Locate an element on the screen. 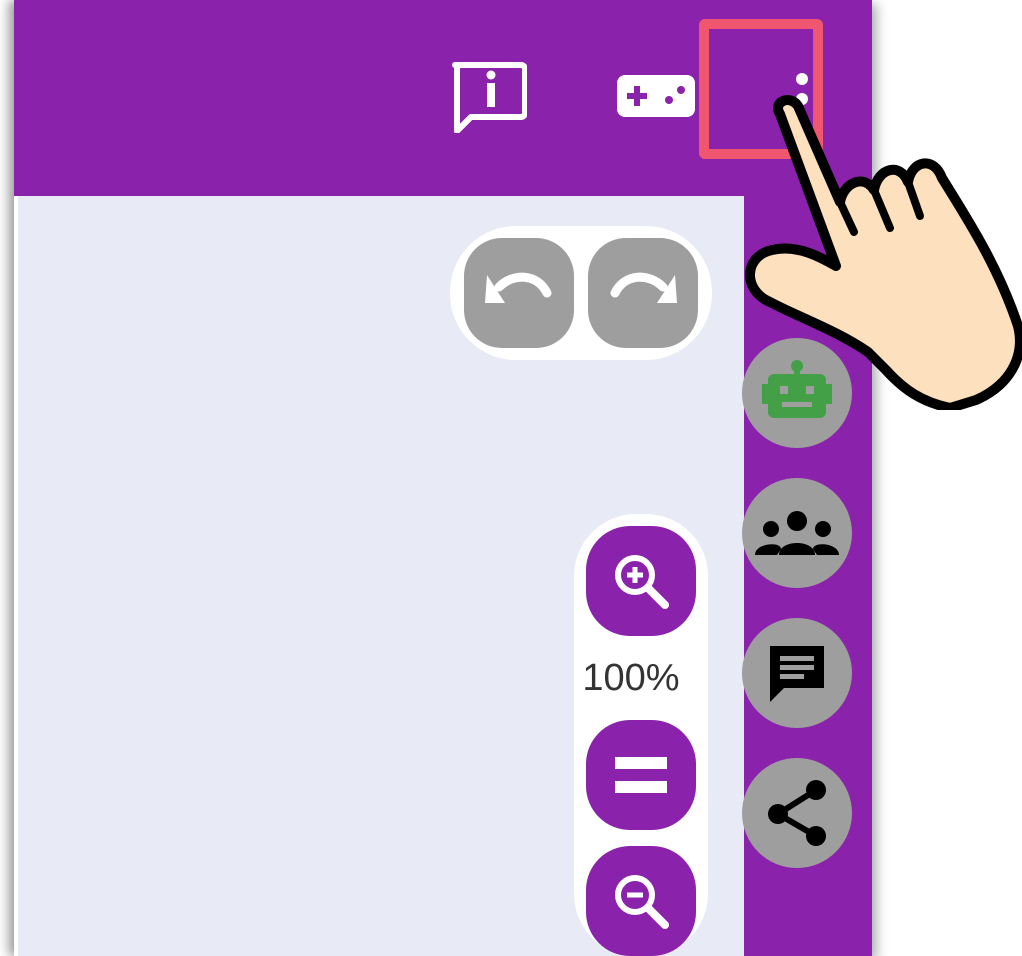  sidebar-item-group is located at coordinates (797, 533).